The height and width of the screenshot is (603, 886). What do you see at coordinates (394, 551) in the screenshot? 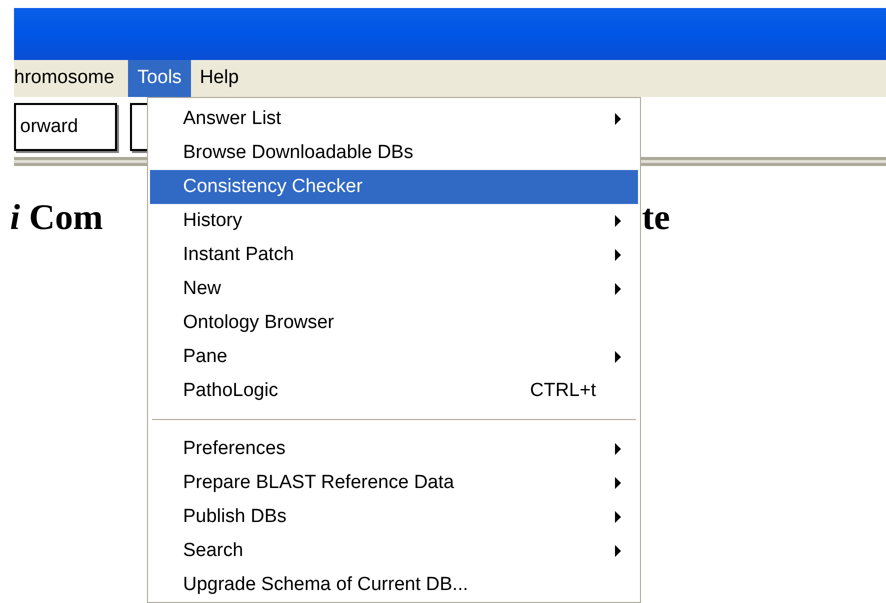
I see `menu-item: Search` at bounding box center [394, 551].